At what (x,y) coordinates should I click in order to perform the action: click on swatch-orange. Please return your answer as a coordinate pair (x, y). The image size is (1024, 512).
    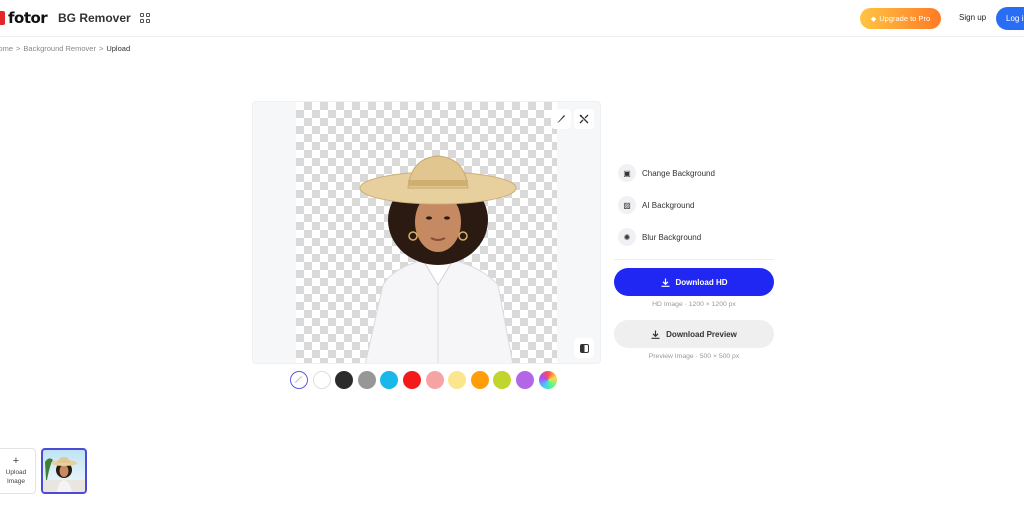
    Looking at the image, I should click on (479, 380).